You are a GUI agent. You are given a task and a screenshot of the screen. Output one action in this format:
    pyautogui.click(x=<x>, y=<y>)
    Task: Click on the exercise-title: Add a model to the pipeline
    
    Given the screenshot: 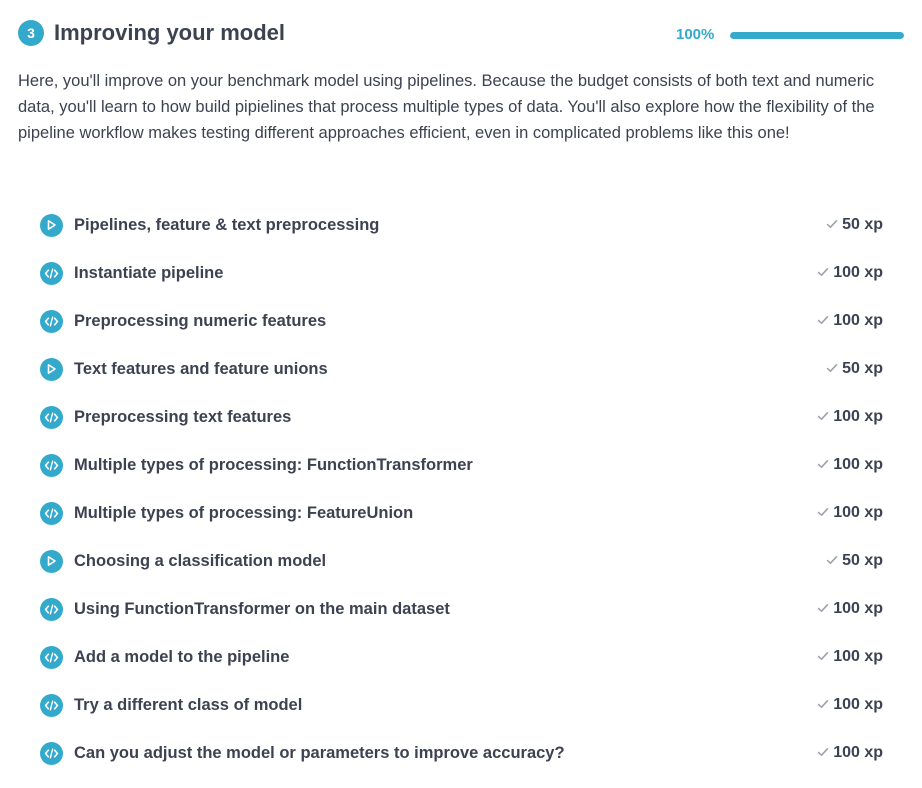 What is the action you would take?
    pyautogui.click(x=445, y=657)
    